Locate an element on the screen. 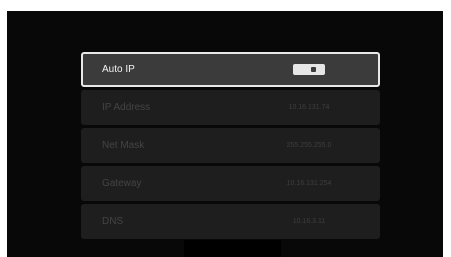  setting-label-dns: DNS is located at coordinates (113, 221).